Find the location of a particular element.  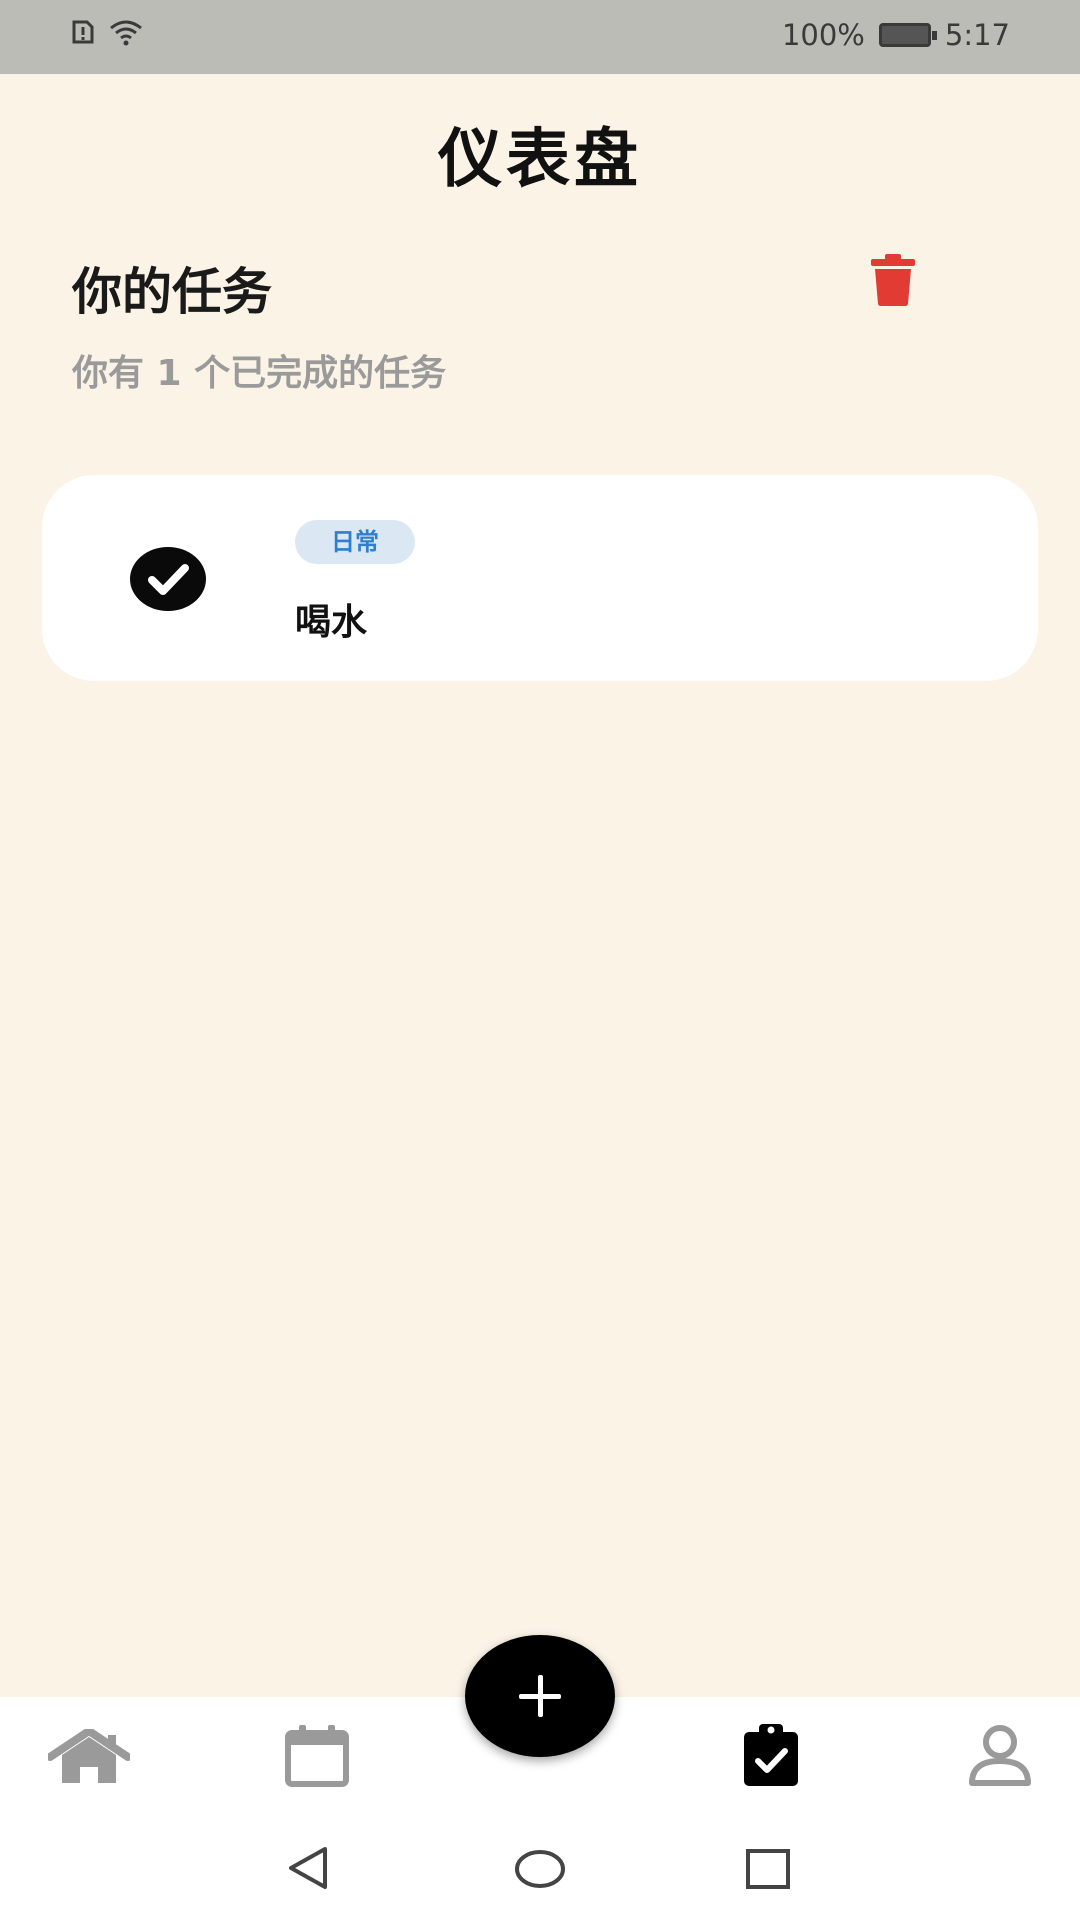

task-card: 日常 喝水 is located at coordinates (540, 578).